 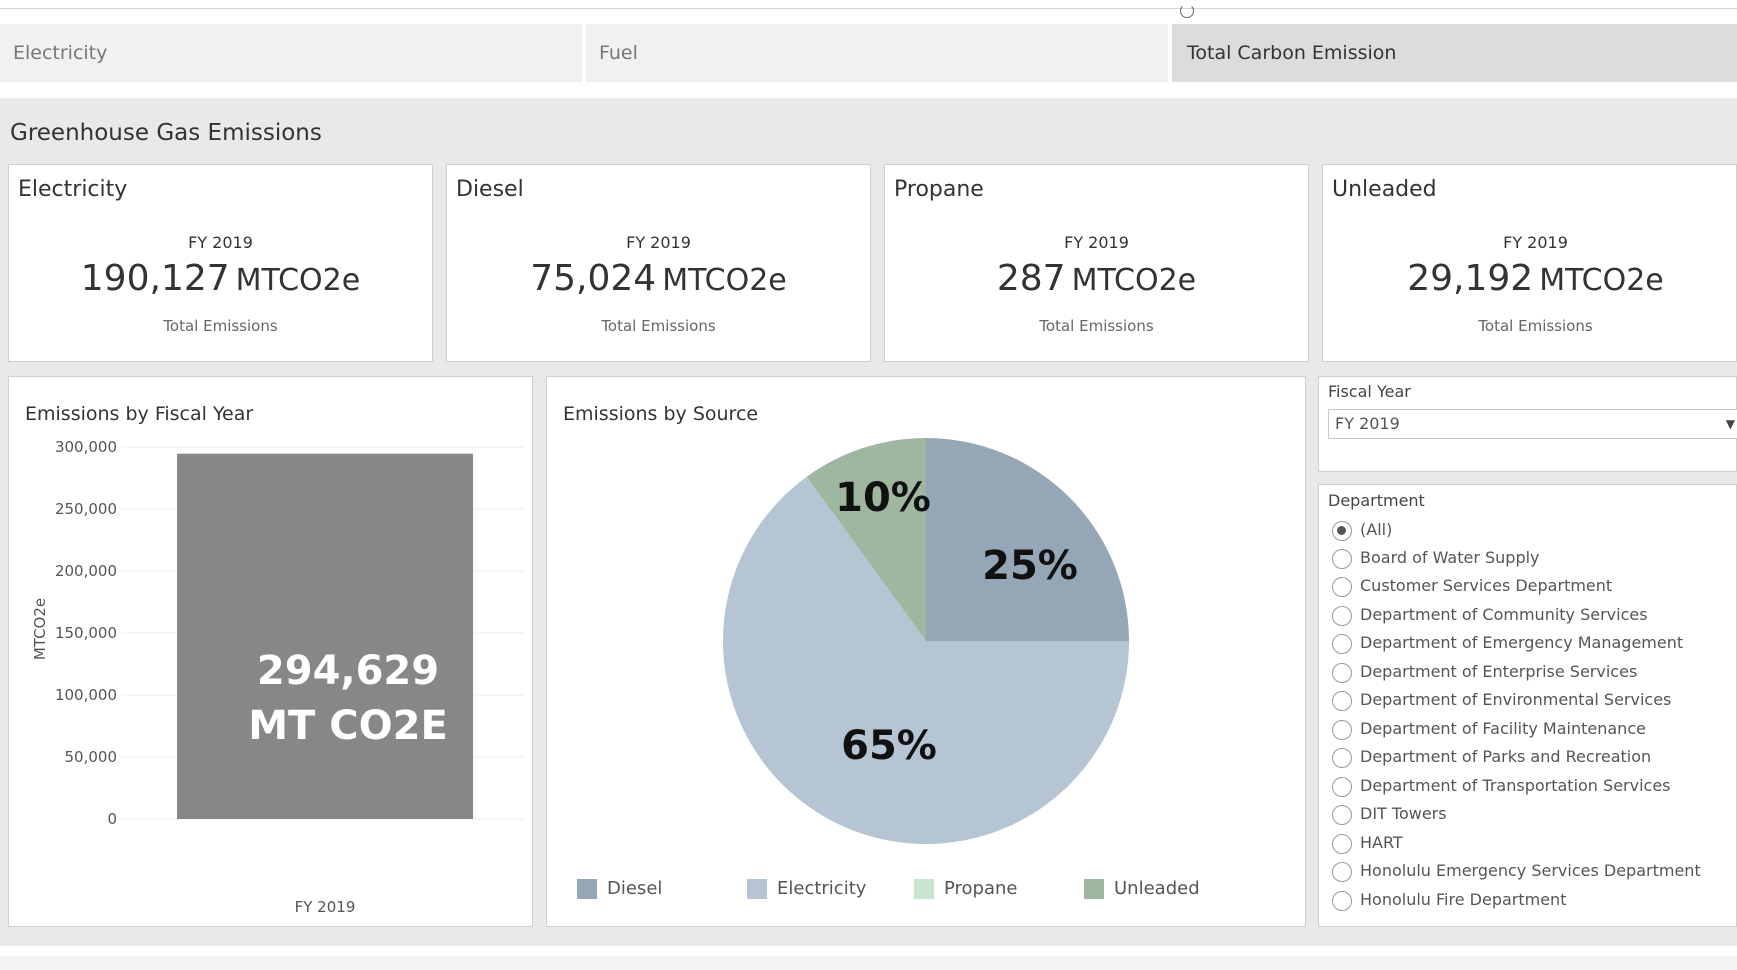 What do you see at coordinates (348, 671) in the screenshot?
I see `bar-value-label-line1: 294,629` at bounding box center [348, 671].